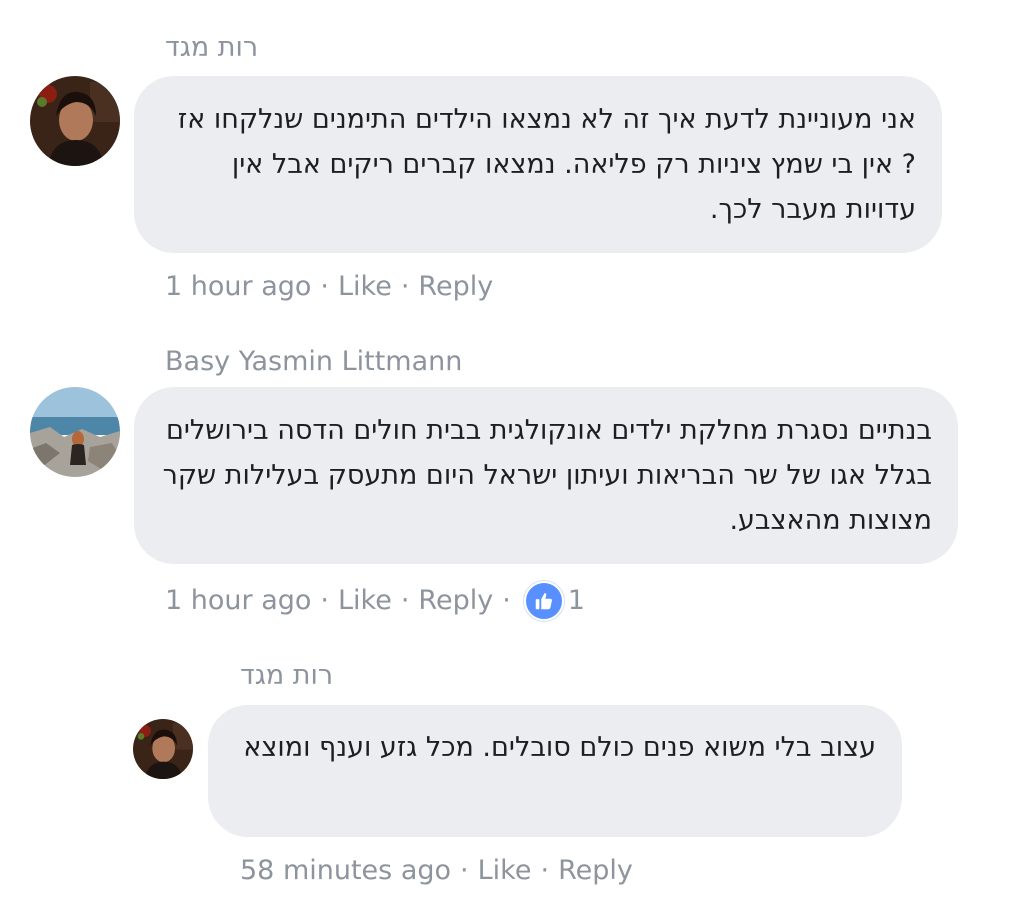 This screenshot has height=902, width=1024. I want to click on thumbs-up-icon, so click(543, 601).